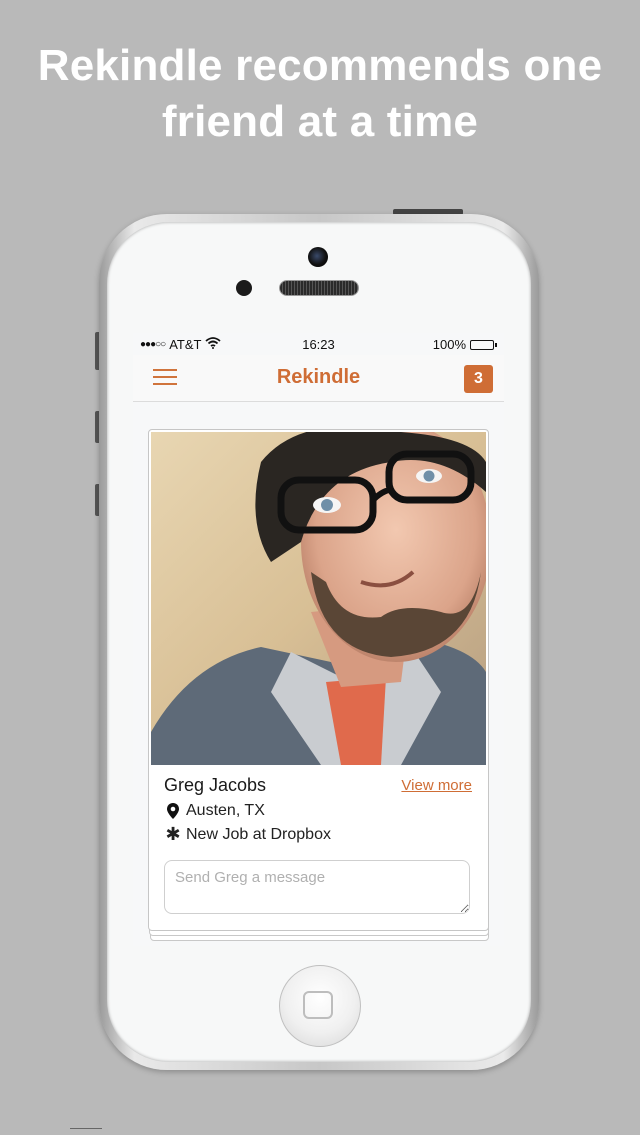  I want to click on headline-line-1: Rekindle recommends one, so click(320, 65).